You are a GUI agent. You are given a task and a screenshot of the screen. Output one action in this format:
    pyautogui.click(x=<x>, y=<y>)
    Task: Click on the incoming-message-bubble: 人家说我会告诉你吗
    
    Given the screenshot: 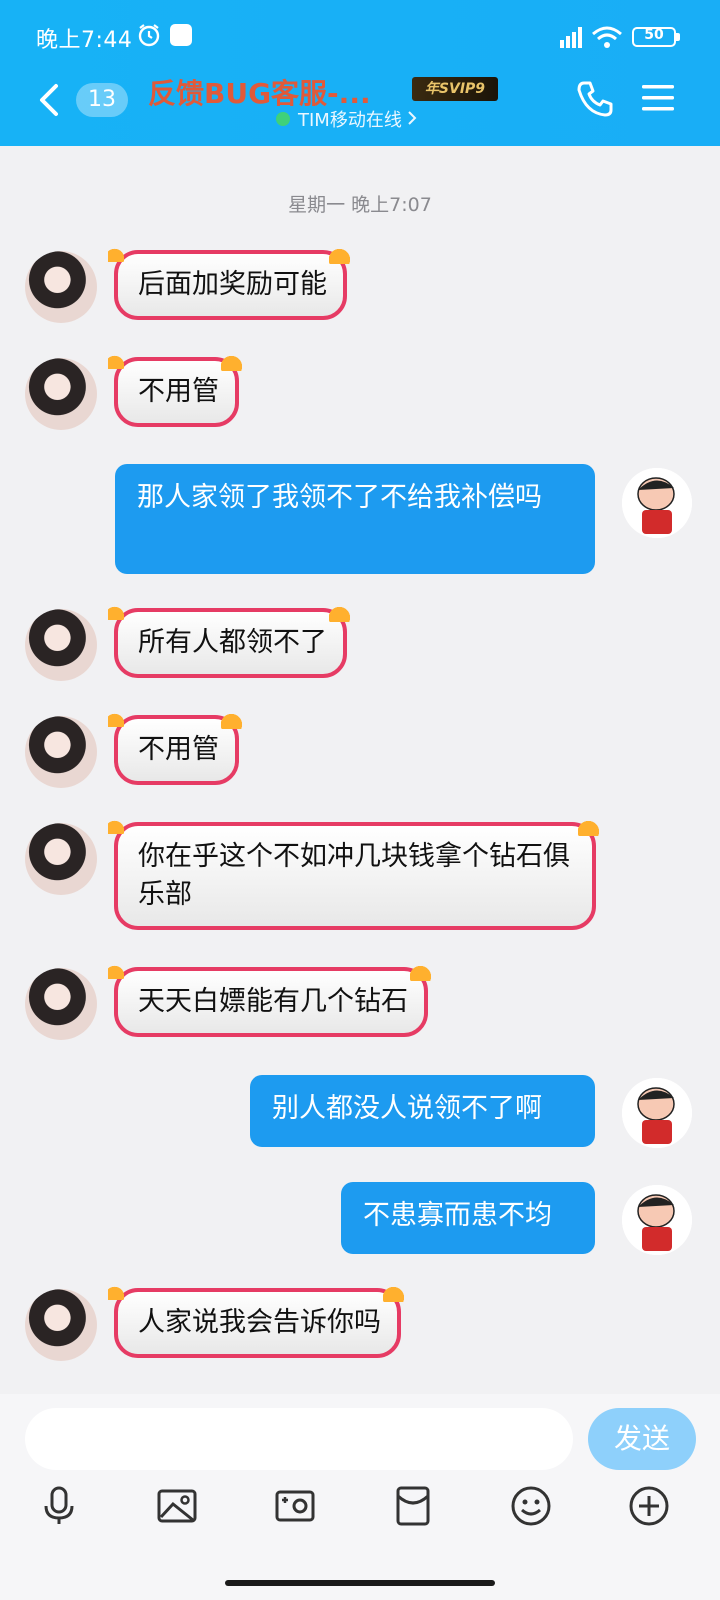 What is the action you would take?
    pyautogui.click(x=258, y=1319)
    